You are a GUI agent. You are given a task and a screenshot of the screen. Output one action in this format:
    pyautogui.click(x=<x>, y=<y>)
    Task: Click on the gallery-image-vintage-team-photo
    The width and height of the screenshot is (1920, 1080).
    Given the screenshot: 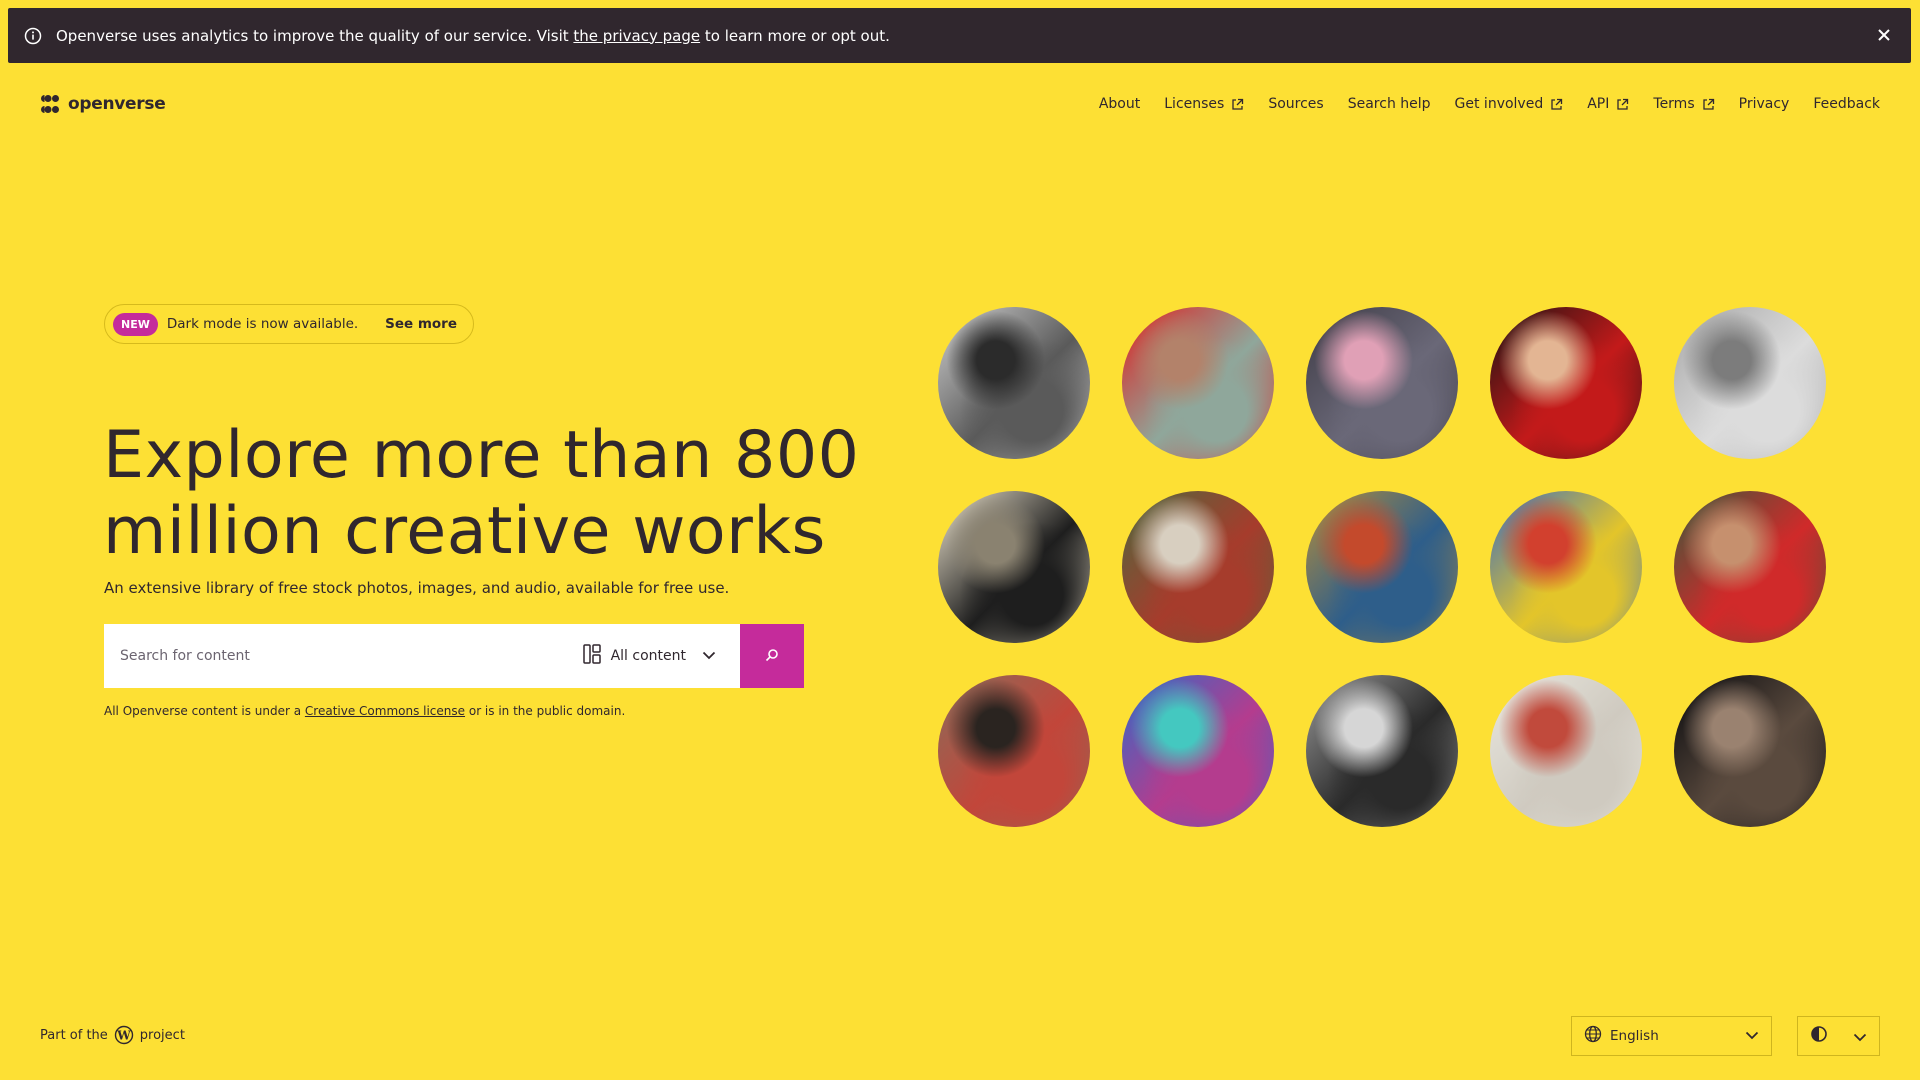 What is the action you would take?
    pyautogui.click(x=1382, y=751)
    